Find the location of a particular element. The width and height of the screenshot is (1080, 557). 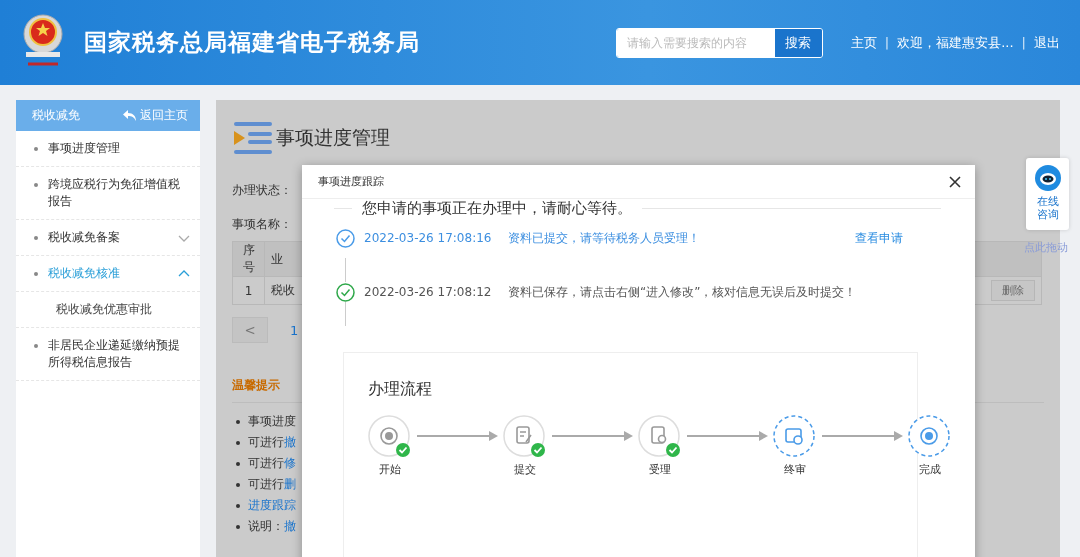

view-application-link: 查看申请 is located at coordinates (879, 238).